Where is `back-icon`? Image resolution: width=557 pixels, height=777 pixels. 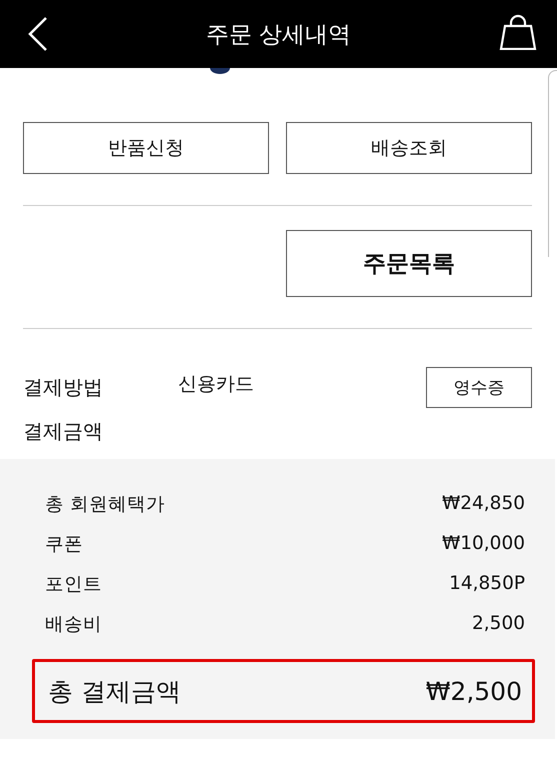 back-icon is located at coordinates (38, 34).